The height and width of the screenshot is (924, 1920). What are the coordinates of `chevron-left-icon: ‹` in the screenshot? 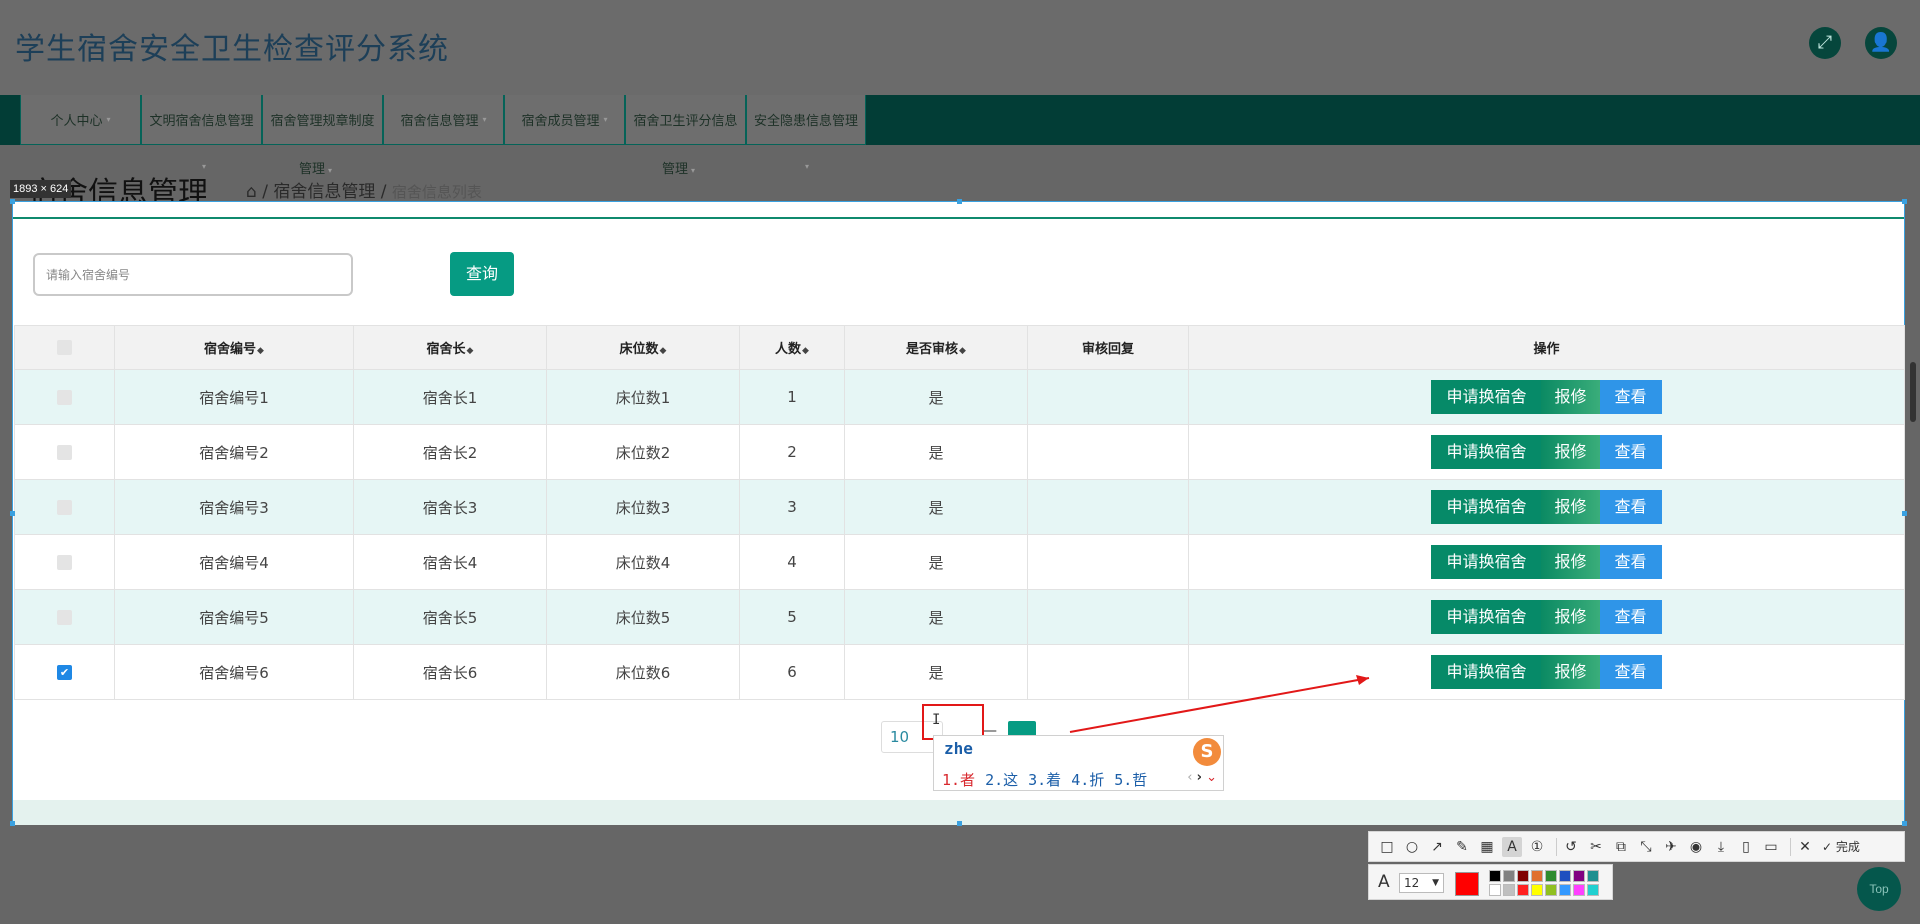 It's located at (1189, 777).